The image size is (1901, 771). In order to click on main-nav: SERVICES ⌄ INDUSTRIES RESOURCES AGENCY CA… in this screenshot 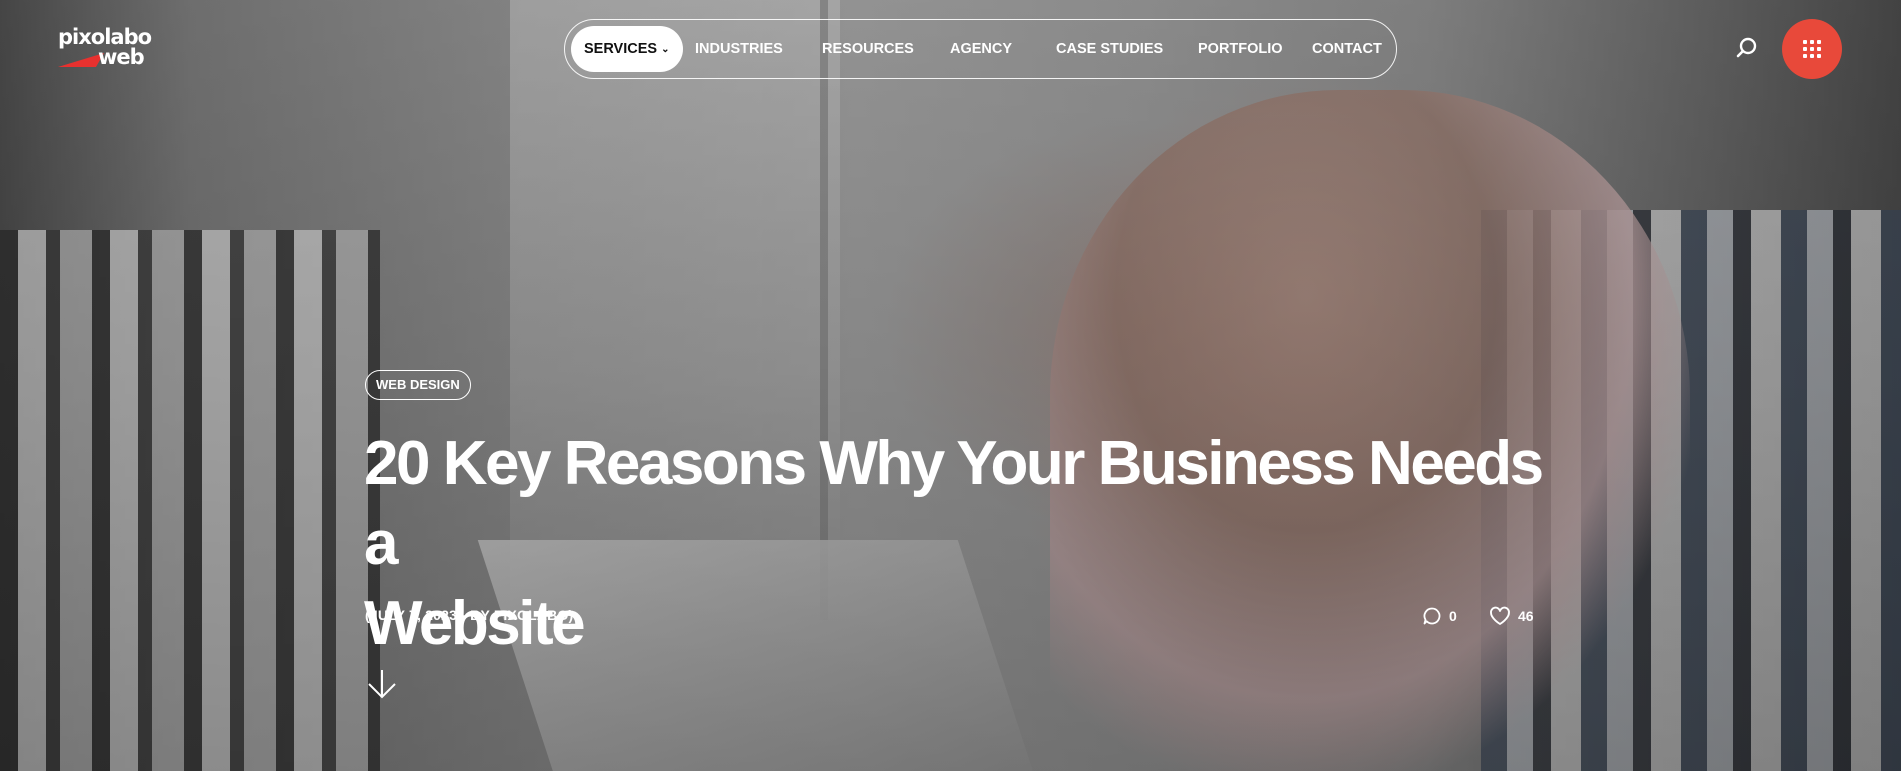, I will do `click(980, 49)`.